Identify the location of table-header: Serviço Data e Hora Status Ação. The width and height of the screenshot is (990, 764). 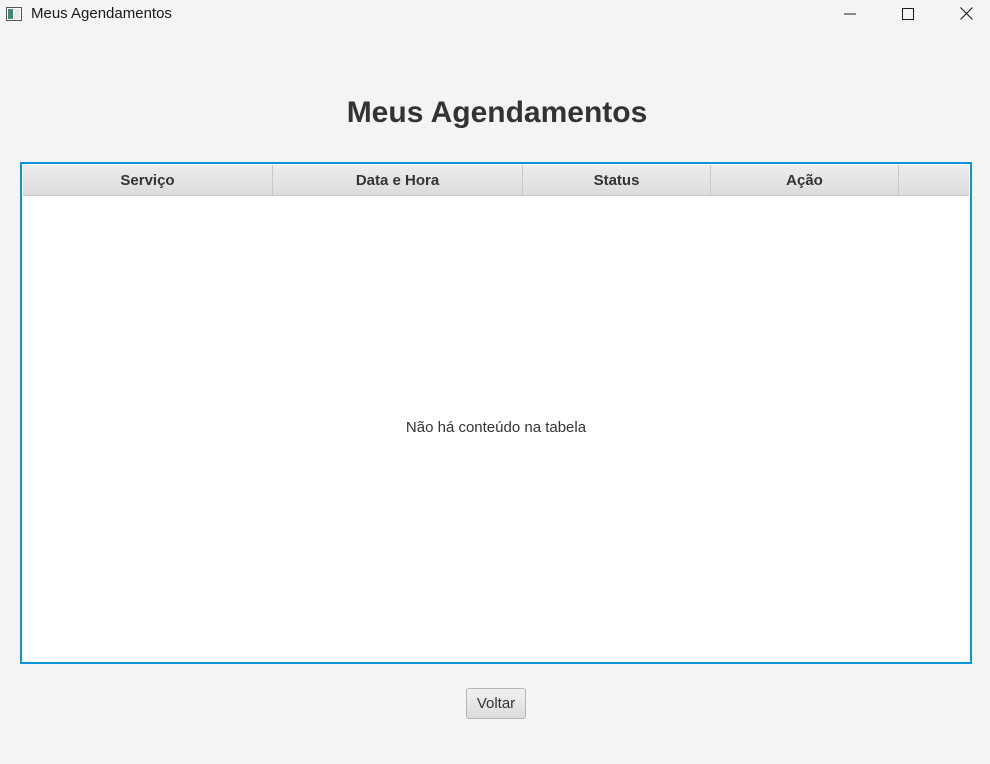
(496, 180).